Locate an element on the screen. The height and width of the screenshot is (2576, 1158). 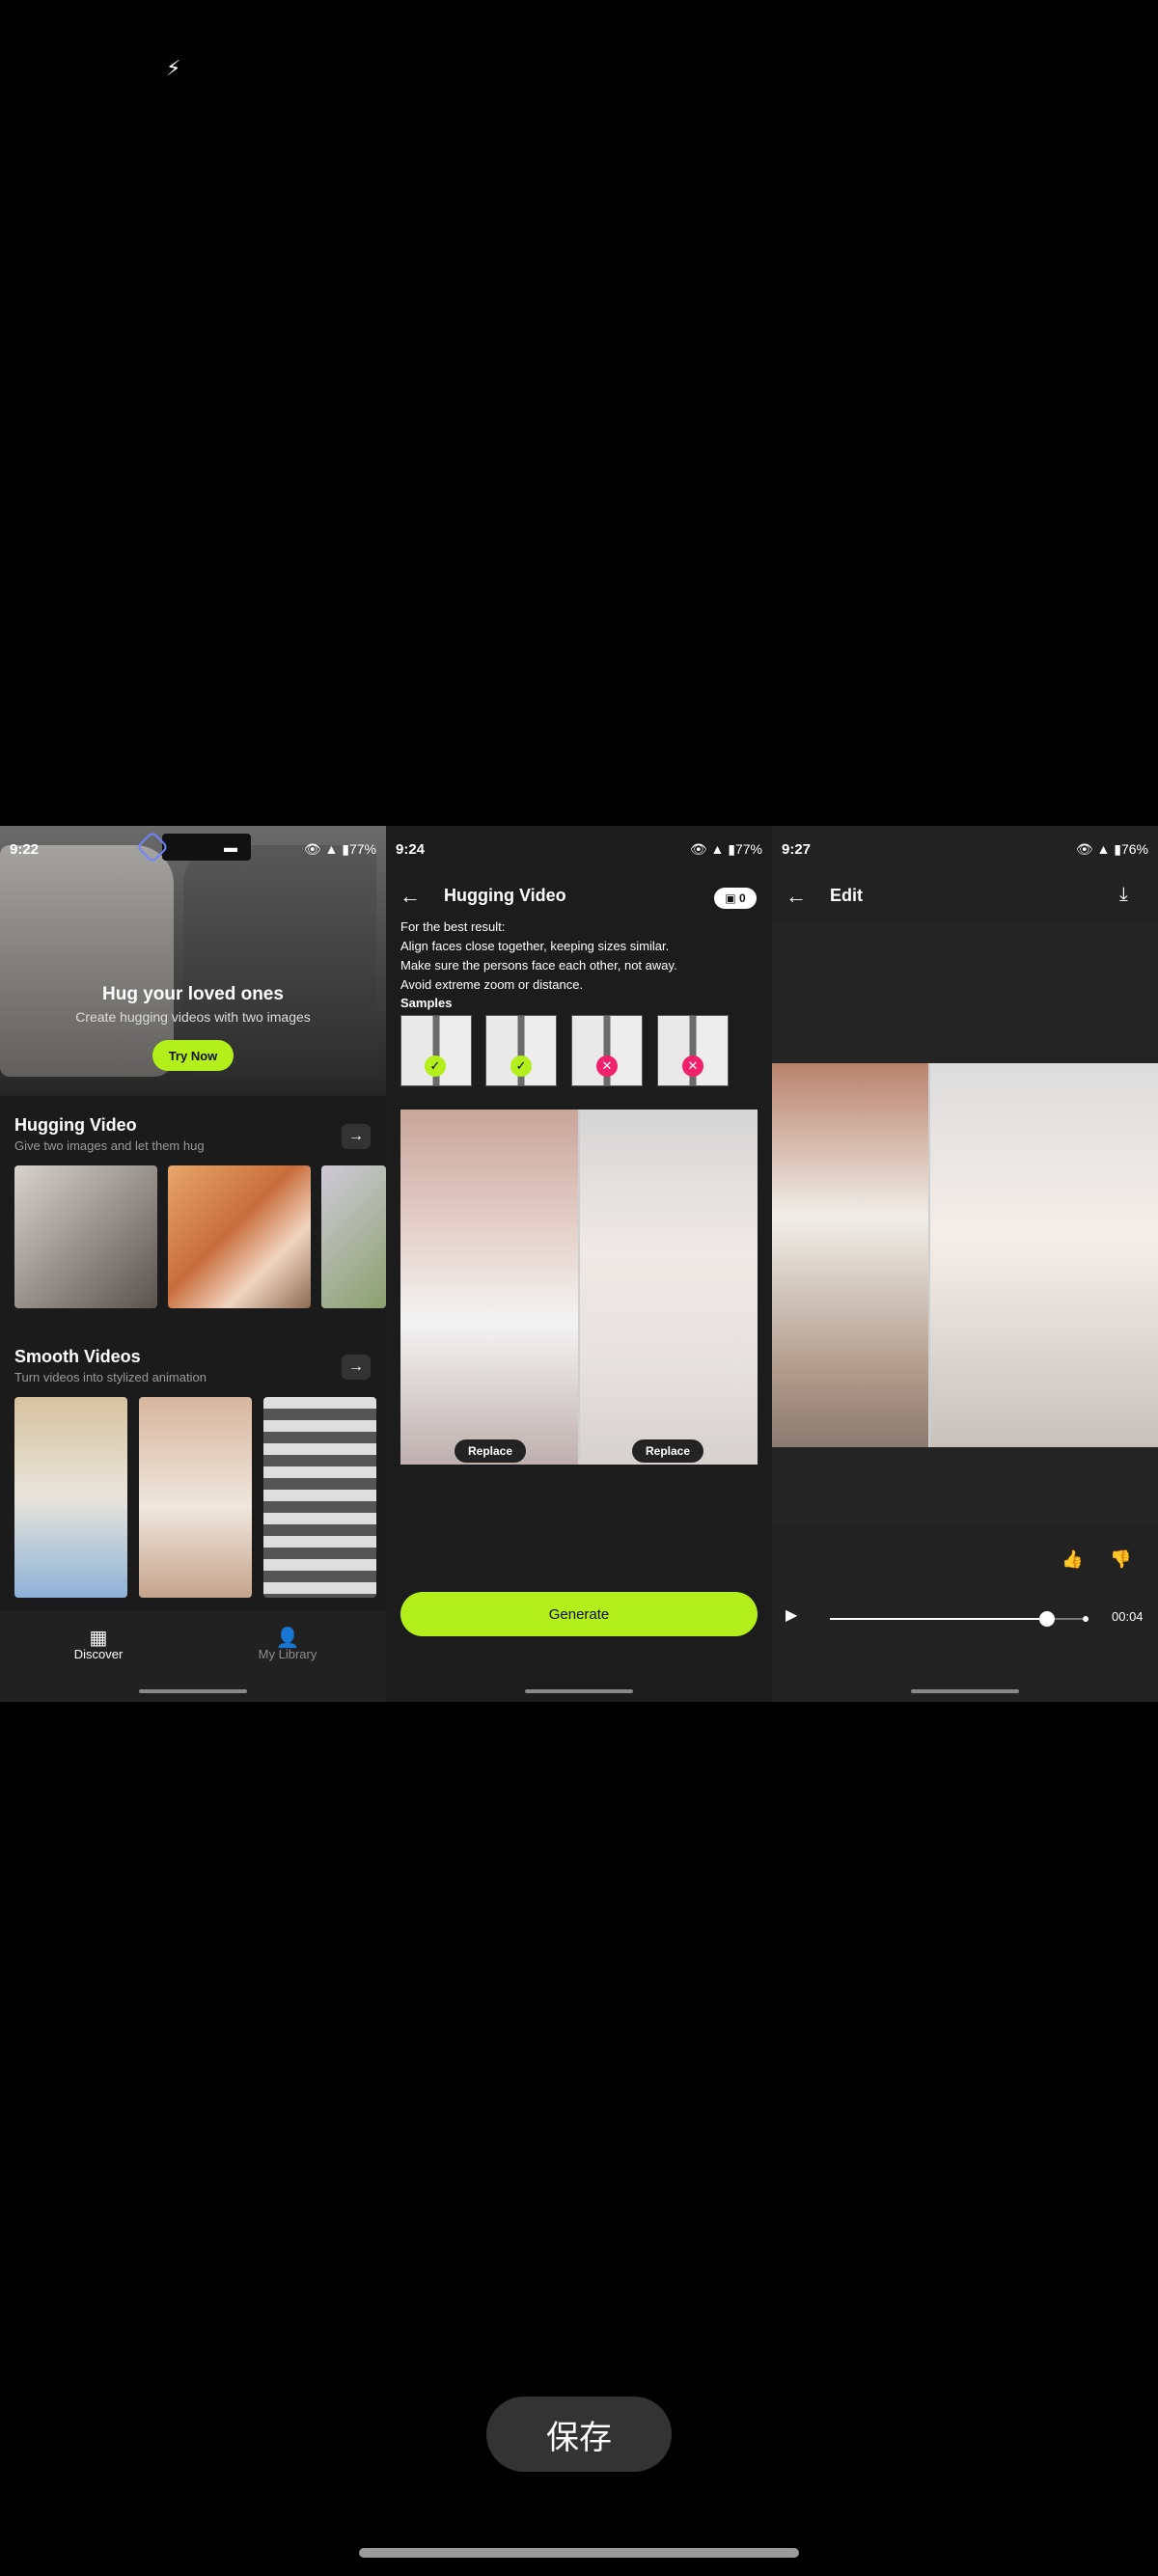
uploaded-image-right is located at coordinates (669, 1287).